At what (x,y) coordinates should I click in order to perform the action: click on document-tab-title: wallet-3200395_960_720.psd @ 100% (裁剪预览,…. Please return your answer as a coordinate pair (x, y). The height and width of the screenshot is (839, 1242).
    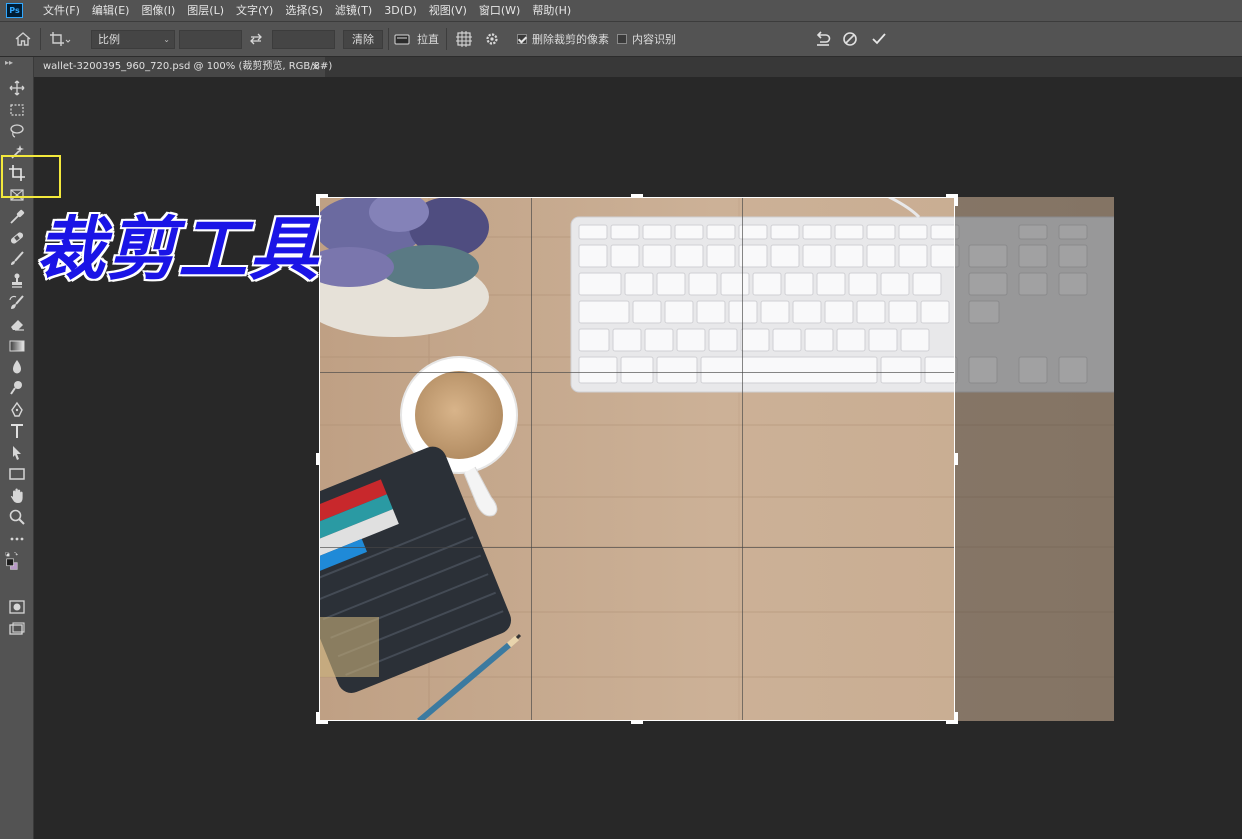
    Looking at the image, I should click on (188, 66).